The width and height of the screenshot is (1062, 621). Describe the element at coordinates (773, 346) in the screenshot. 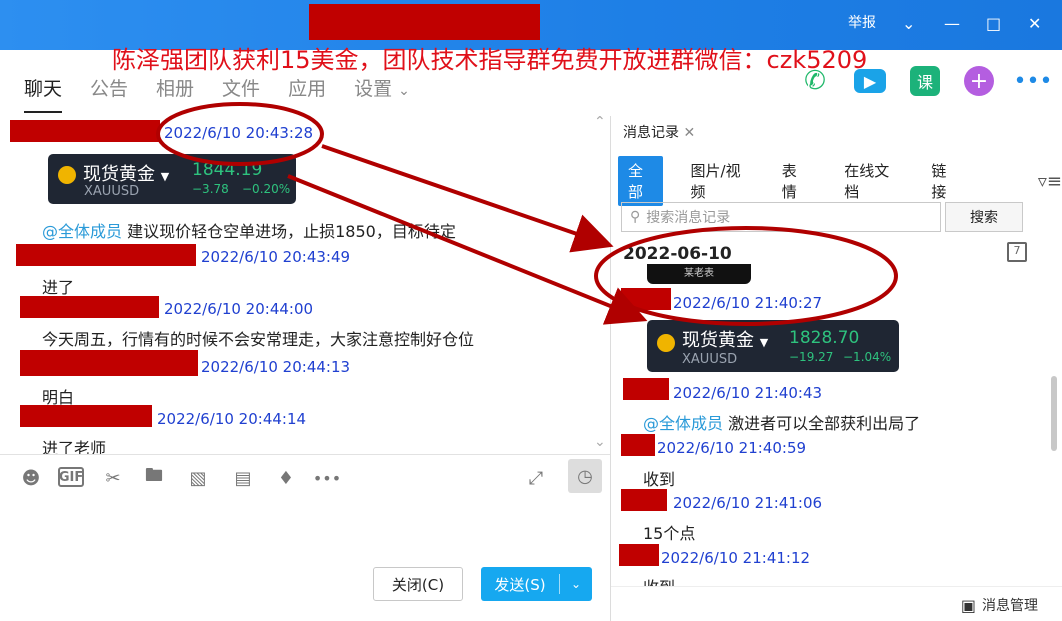

I see `quote-card: 现货黄金 ▼ XAUUSD 1828.70 −19.27 −1.04%` at that location.